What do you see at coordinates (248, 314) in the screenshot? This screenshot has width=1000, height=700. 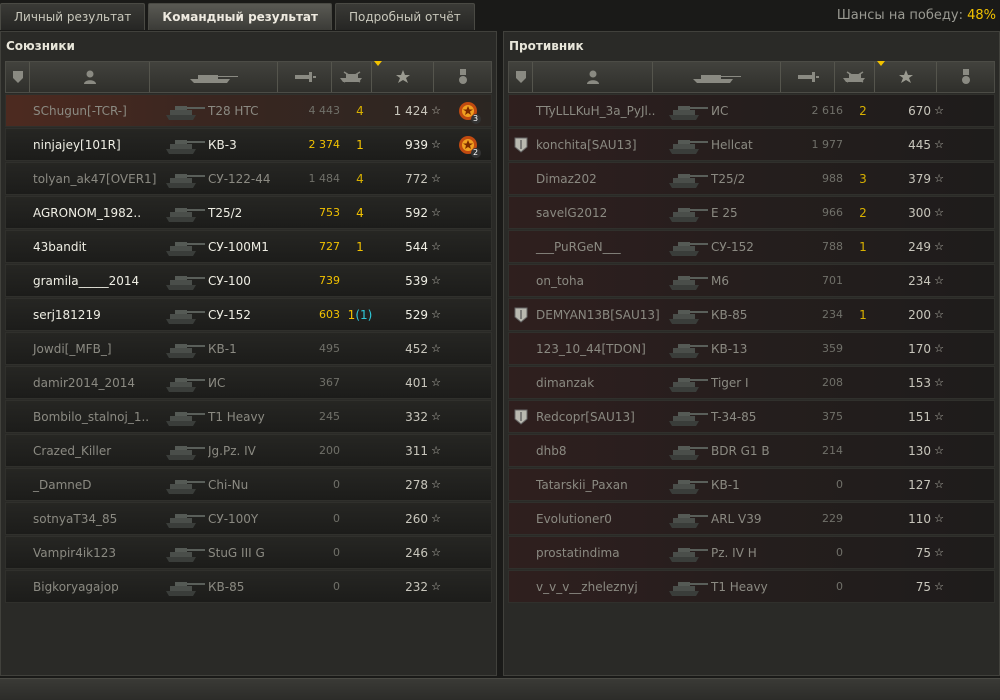 I see `table-row: serj181219 СУ-152 603 1(1) 529 ☆` at bounding box center [248, 314].